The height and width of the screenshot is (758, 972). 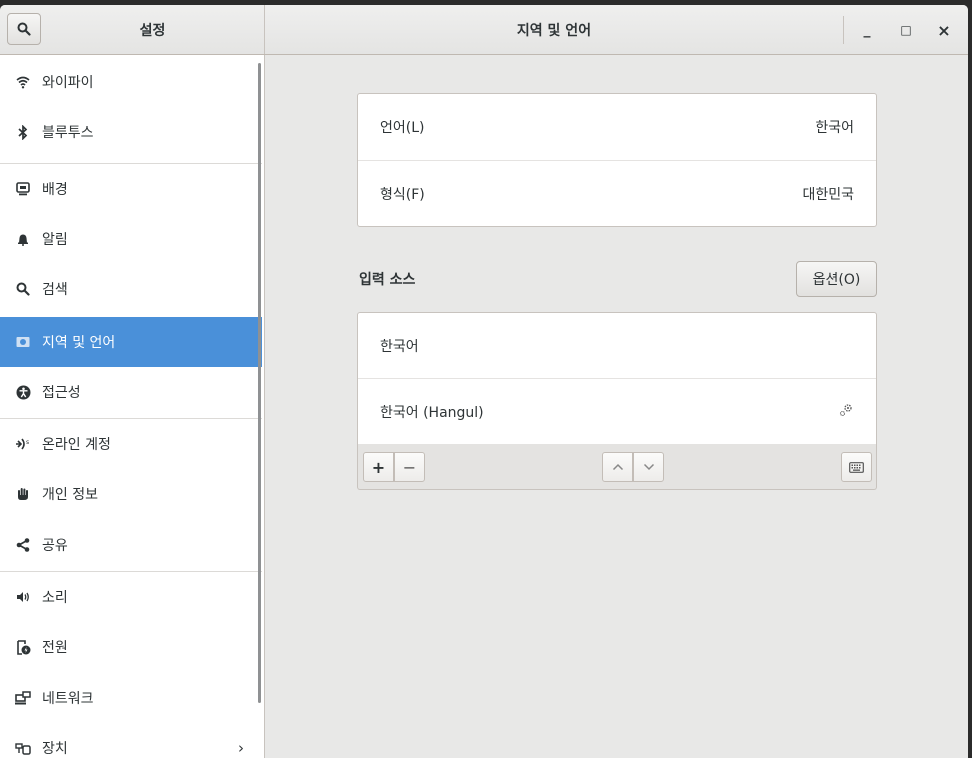 I want to click on bell-icon, so click(x=23, y=239).